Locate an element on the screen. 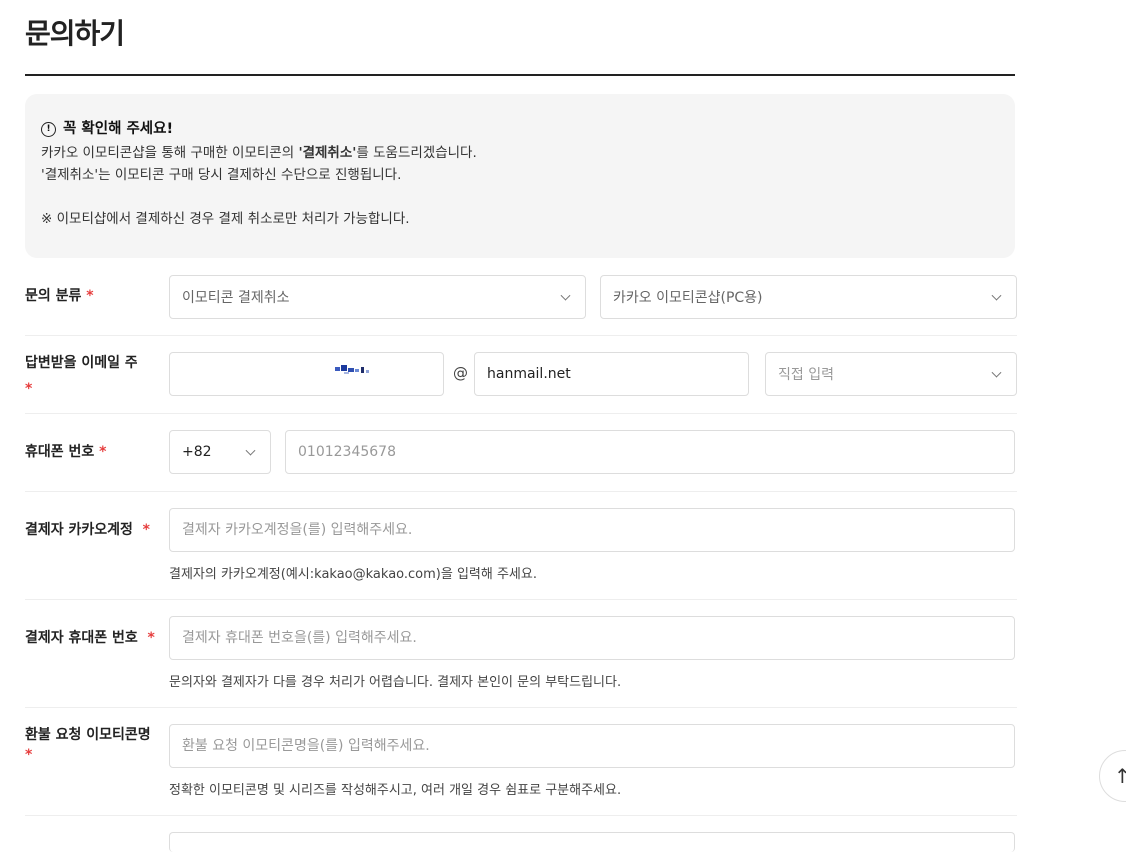 Image resolution: width=1126 pixels, height=852 pixels. payer-phone-label: 결제자 휴대폰 번호 * is located at coordinates (90, 638).